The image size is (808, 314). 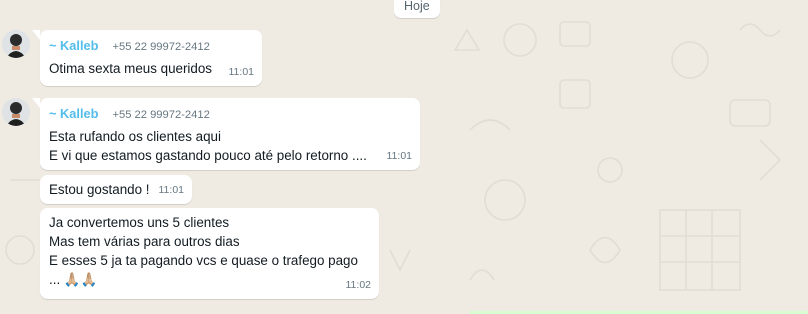 I want to click on message-text: ... 🙏🏼🙏🏼, so click(x=73, y=279).